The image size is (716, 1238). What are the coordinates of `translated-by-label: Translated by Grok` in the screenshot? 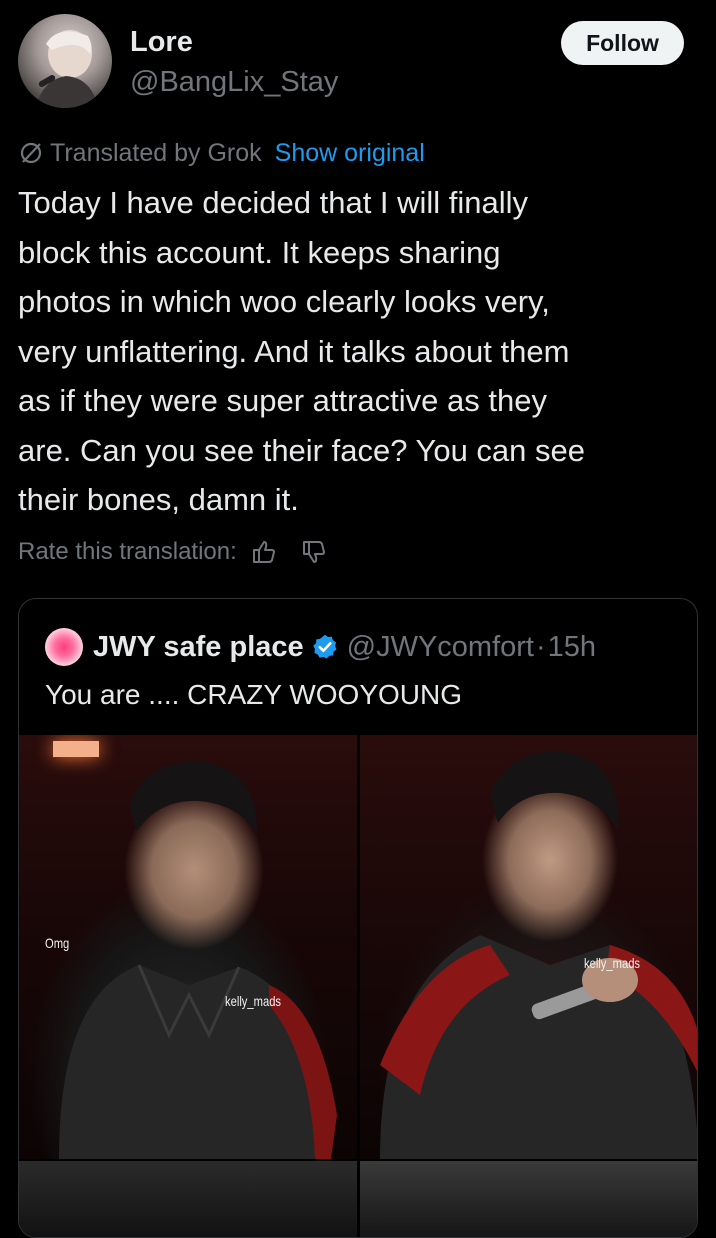 It's located at (156, 152).